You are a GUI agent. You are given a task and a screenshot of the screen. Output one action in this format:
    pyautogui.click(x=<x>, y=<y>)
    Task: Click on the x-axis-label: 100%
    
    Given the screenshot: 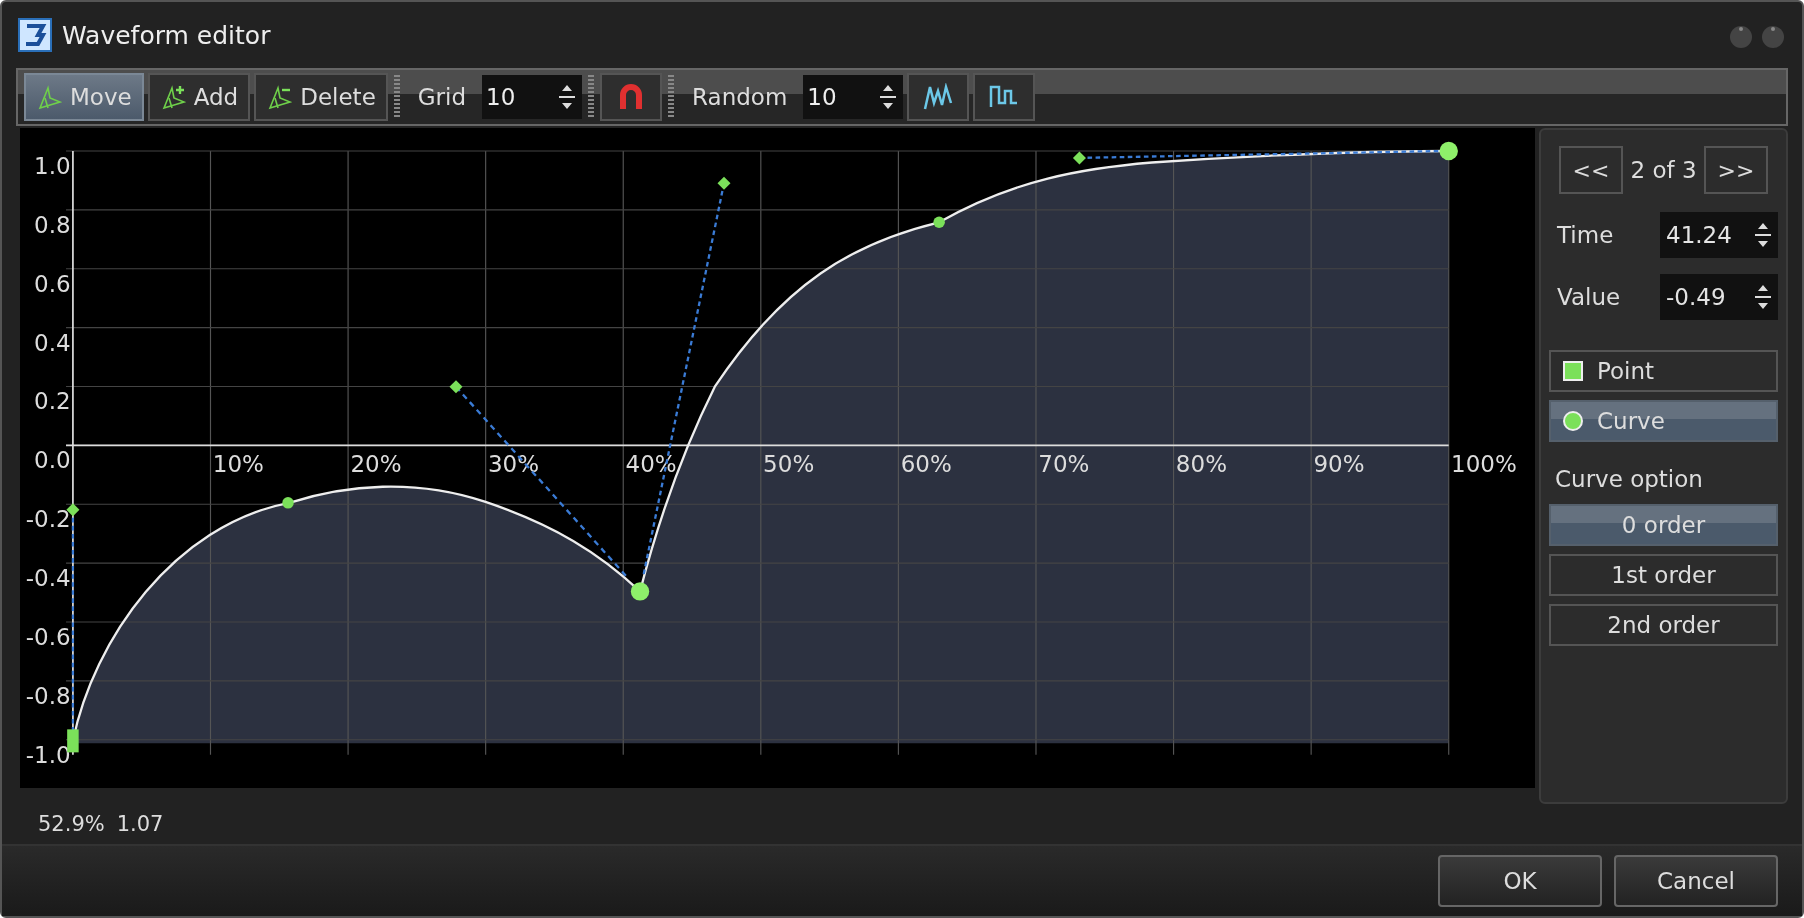 What is the action you would take?
    pyautogui.click(x=1484, y=463)
    